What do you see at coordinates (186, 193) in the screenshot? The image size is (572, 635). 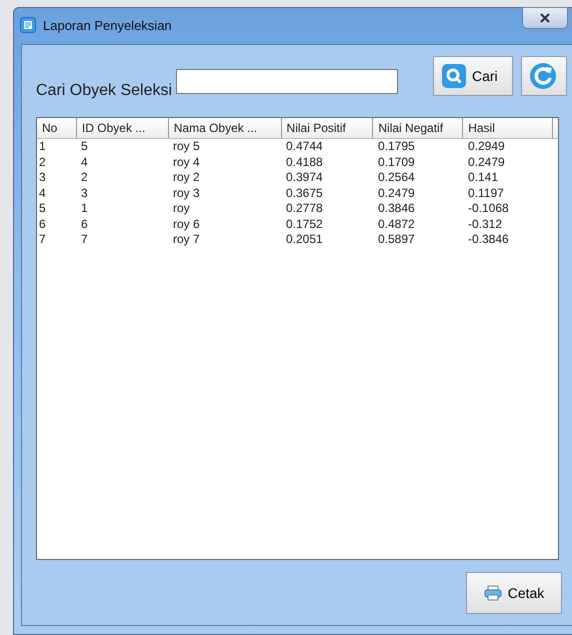 I see `table-cell-text: roy 3` at bounding box center [186, 193].